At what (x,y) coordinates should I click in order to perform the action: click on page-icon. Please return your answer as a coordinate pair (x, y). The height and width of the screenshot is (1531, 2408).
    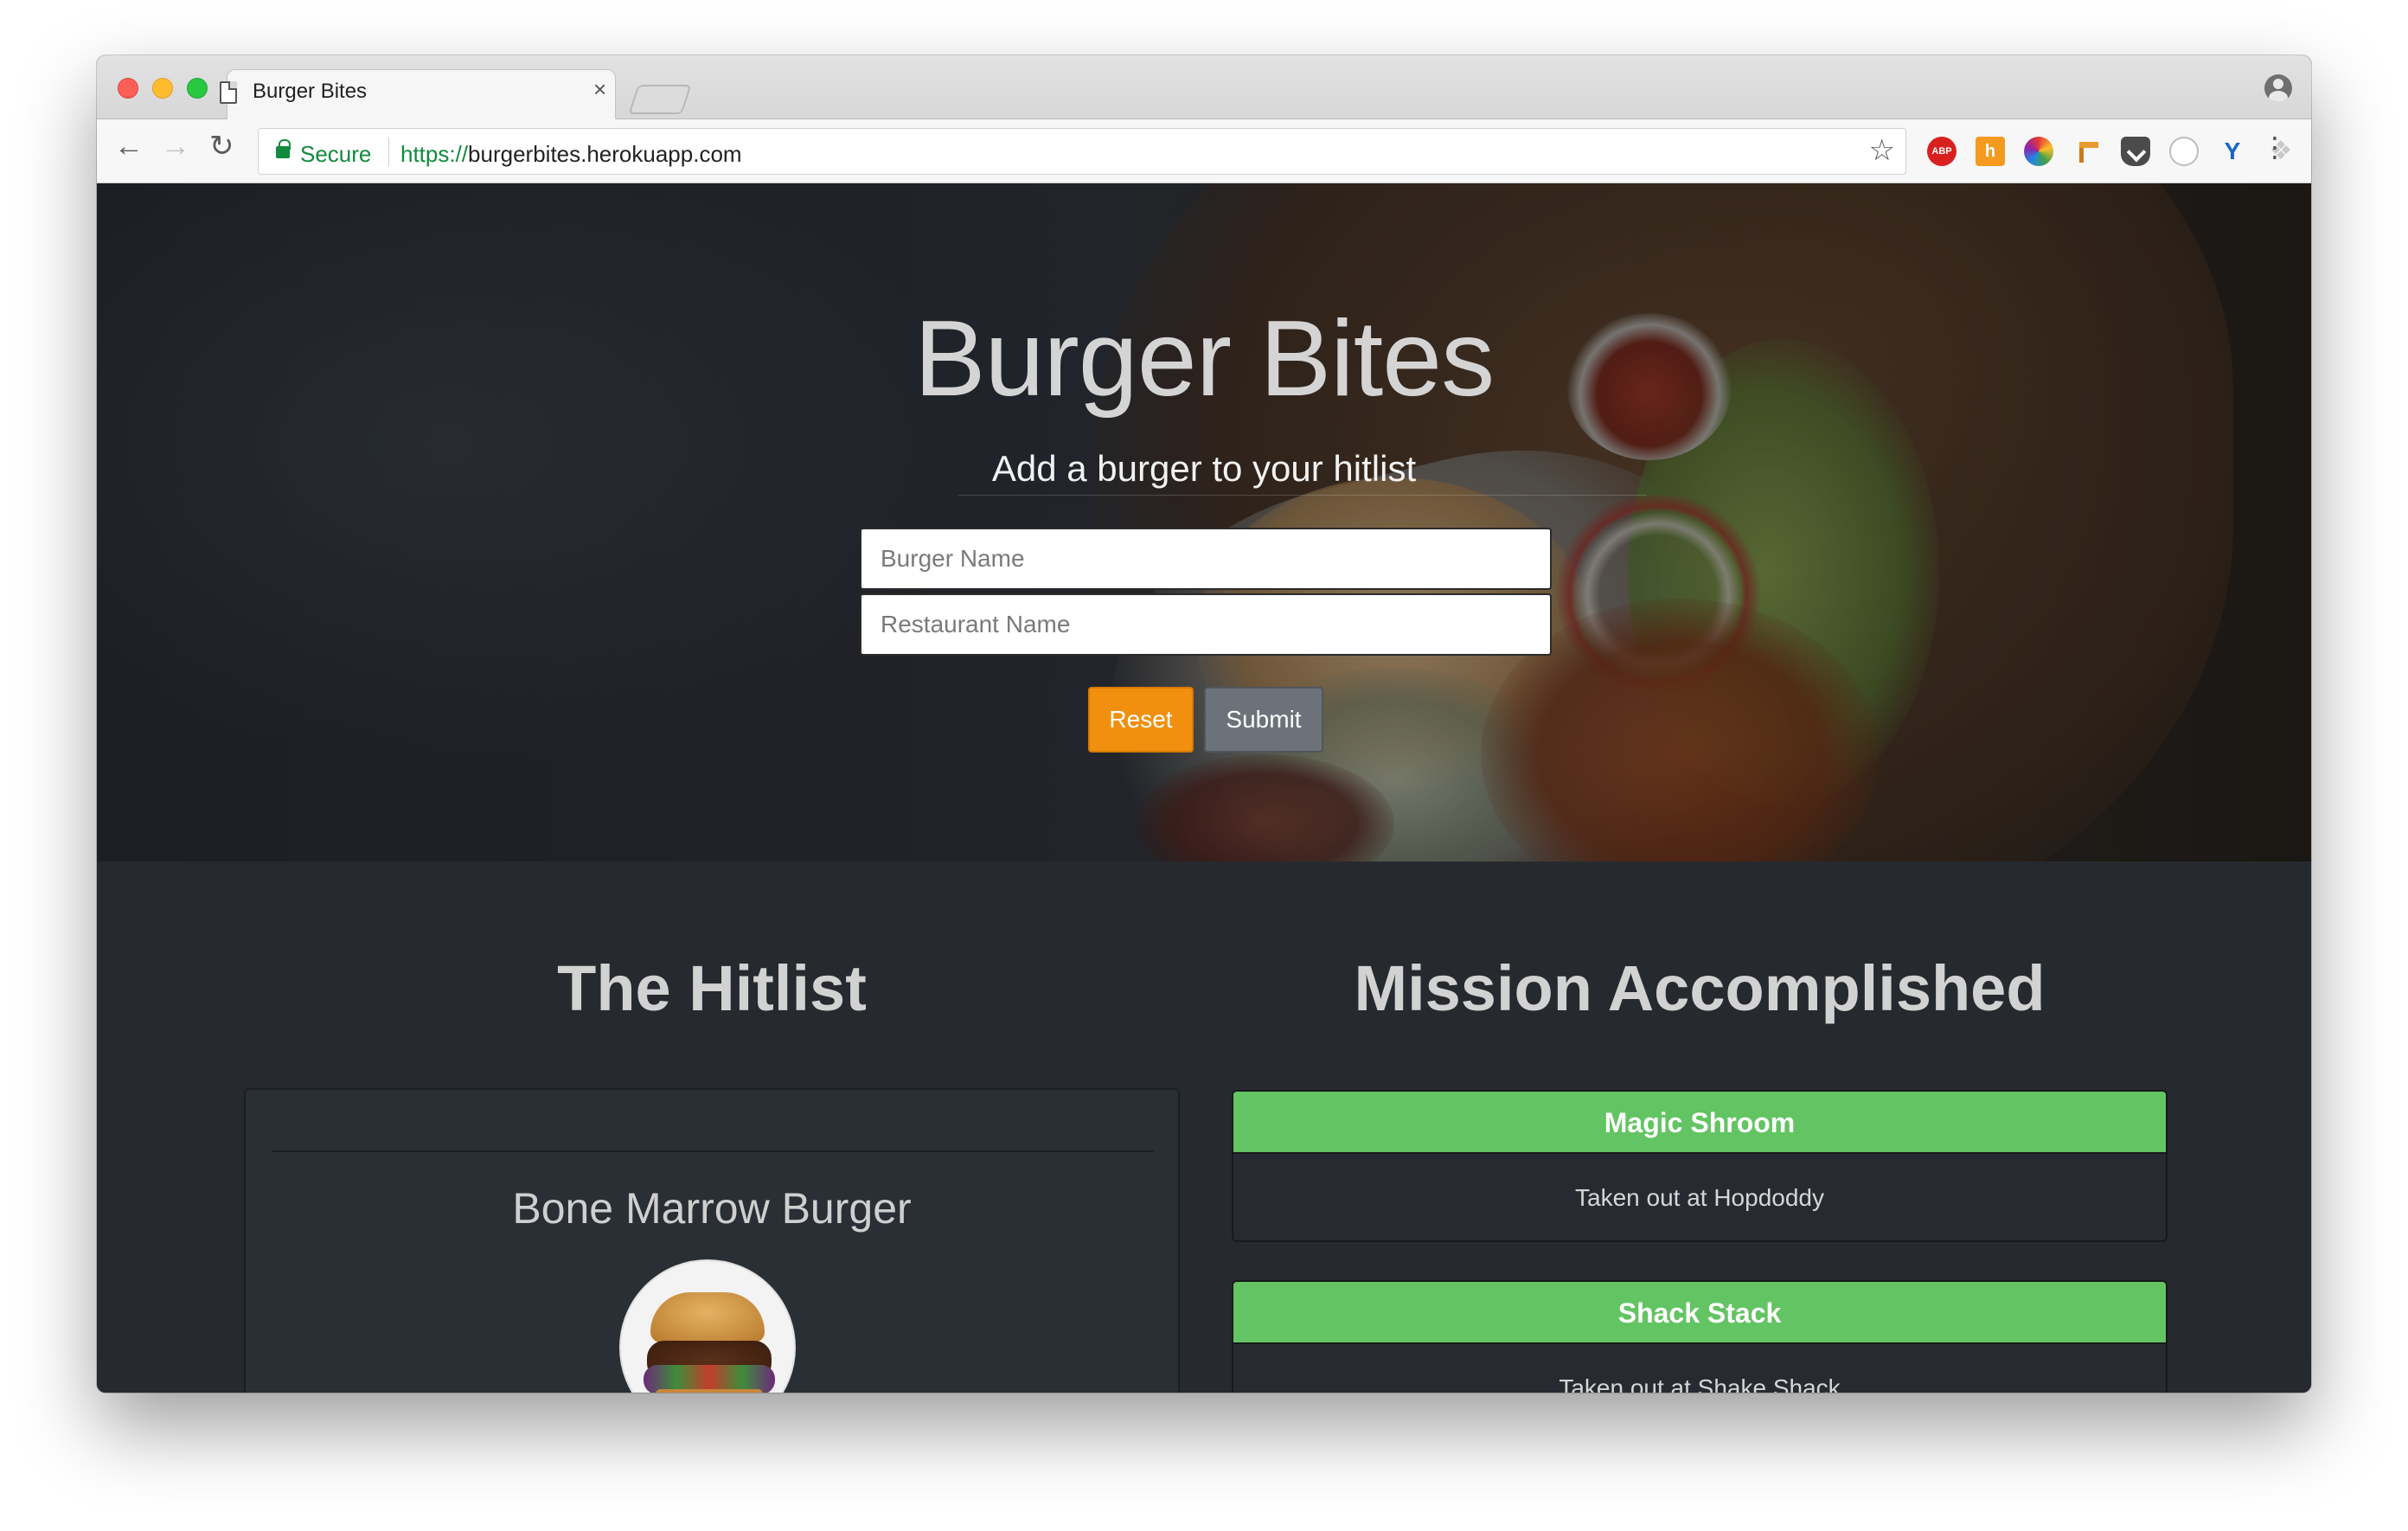
    Looking at the image, I should click on (228, 92).